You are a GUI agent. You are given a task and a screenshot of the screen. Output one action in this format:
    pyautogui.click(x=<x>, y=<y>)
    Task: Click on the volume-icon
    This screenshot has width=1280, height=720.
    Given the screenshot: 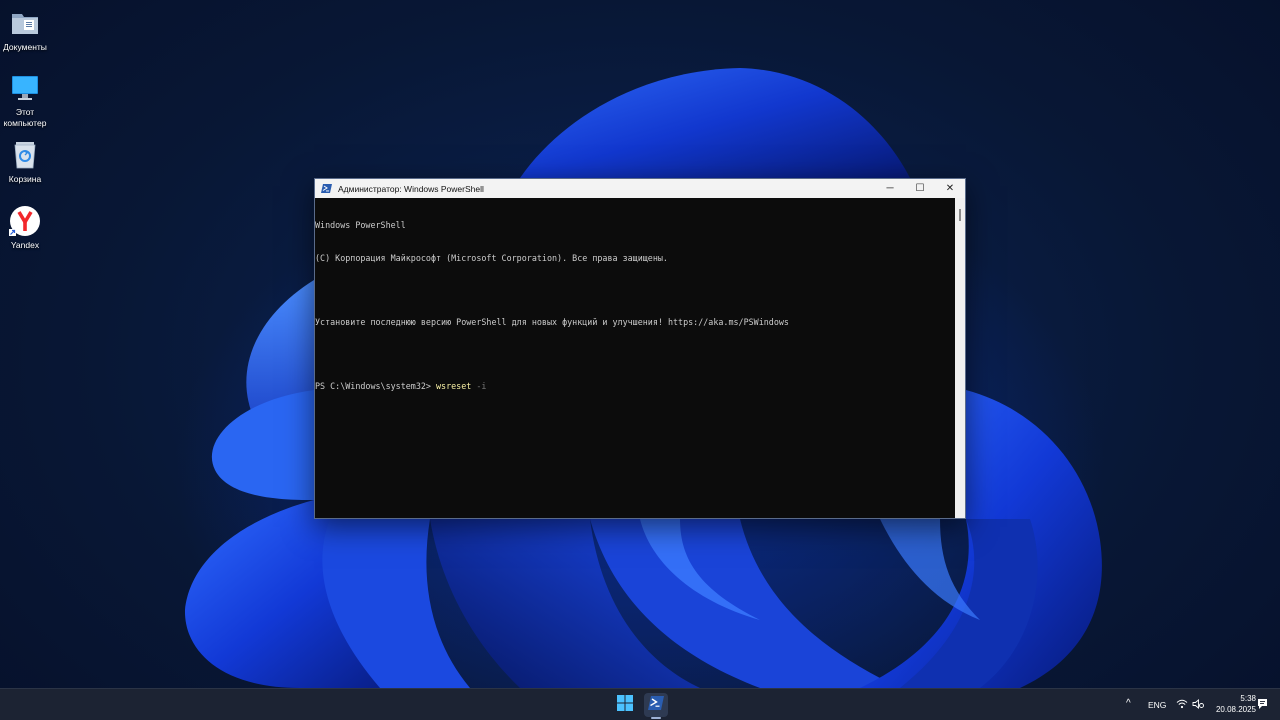 What is the action you would take?
    pyautogui.click(x=1198, y=704)
    